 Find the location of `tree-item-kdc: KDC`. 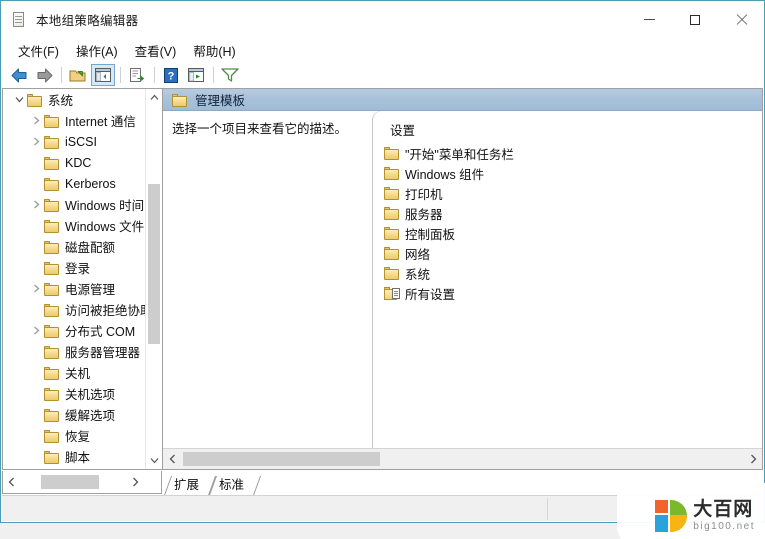

tree-item-kdc: KDC is located at coordinates (74, 162).